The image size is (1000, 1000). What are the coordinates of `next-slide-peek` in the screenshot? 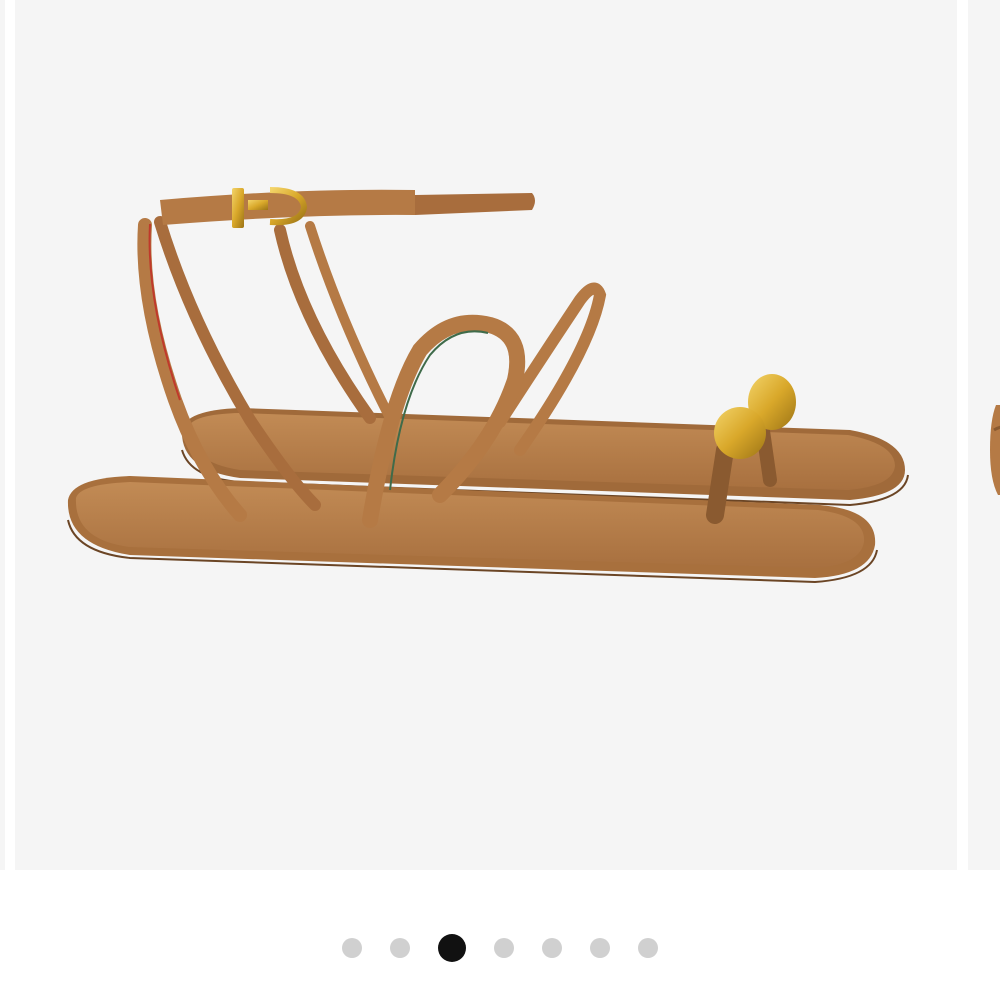 It's located at (984, 435).